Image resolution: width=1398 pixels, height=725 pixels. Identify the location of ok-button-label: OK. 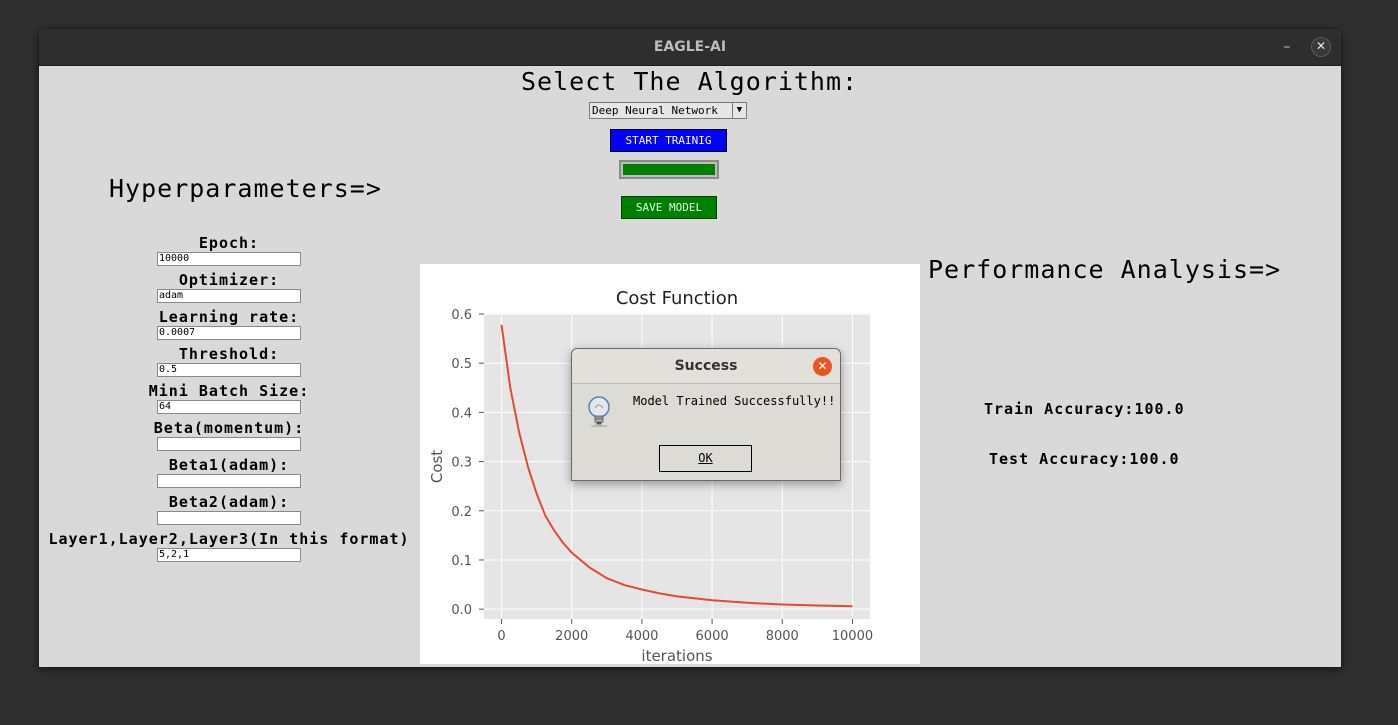
(705, 458).